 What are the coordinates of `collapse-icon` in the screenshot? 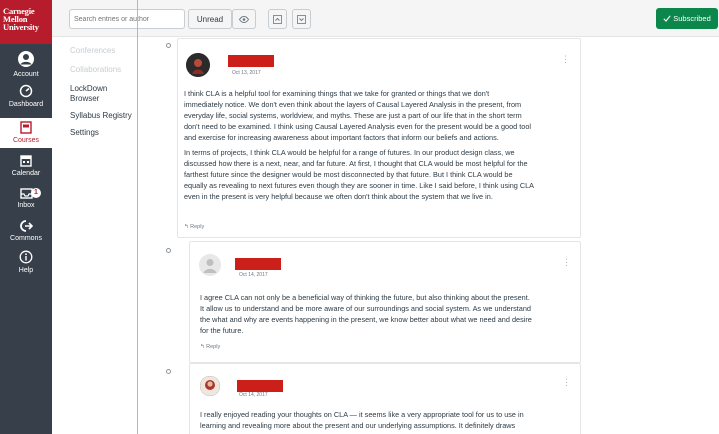 It's located at (277, 19).